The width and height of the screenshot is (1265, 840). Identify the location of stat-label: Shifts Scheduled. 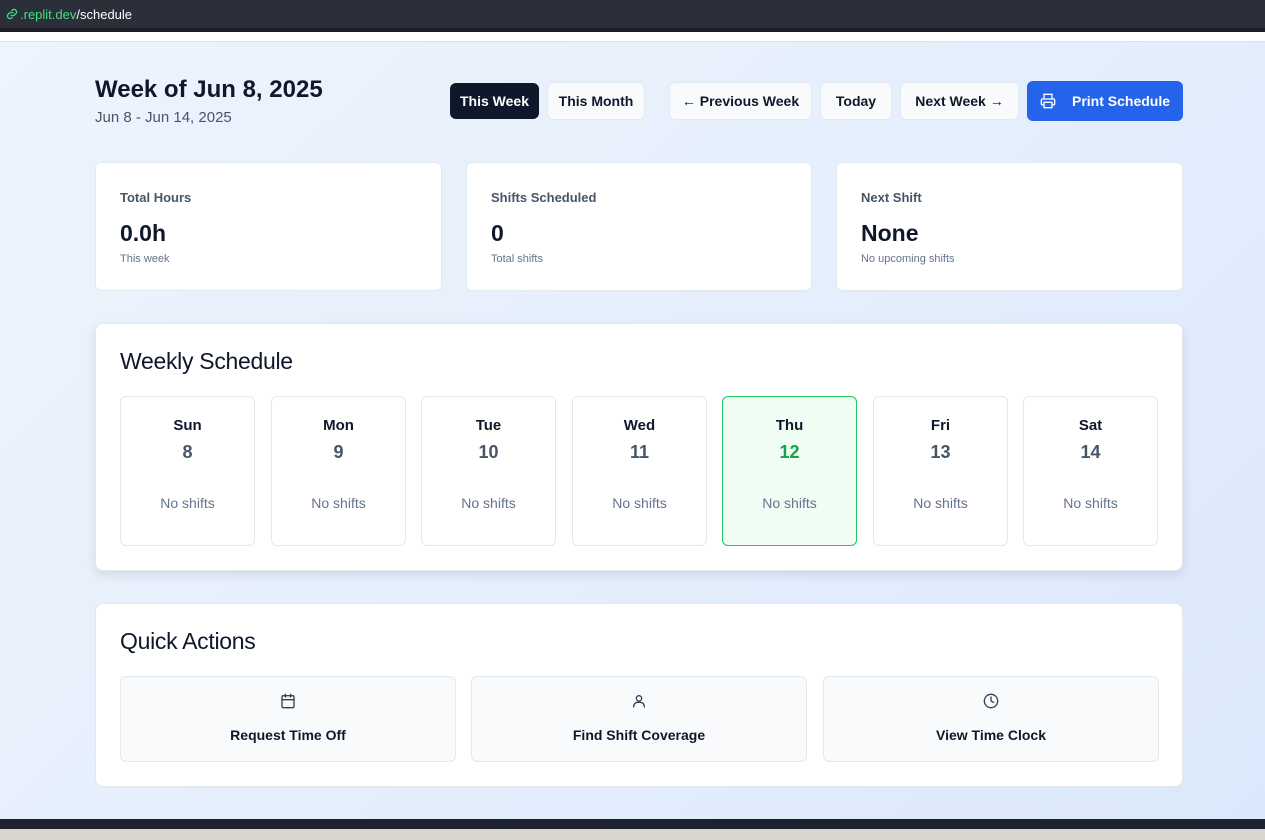
(544, 197).